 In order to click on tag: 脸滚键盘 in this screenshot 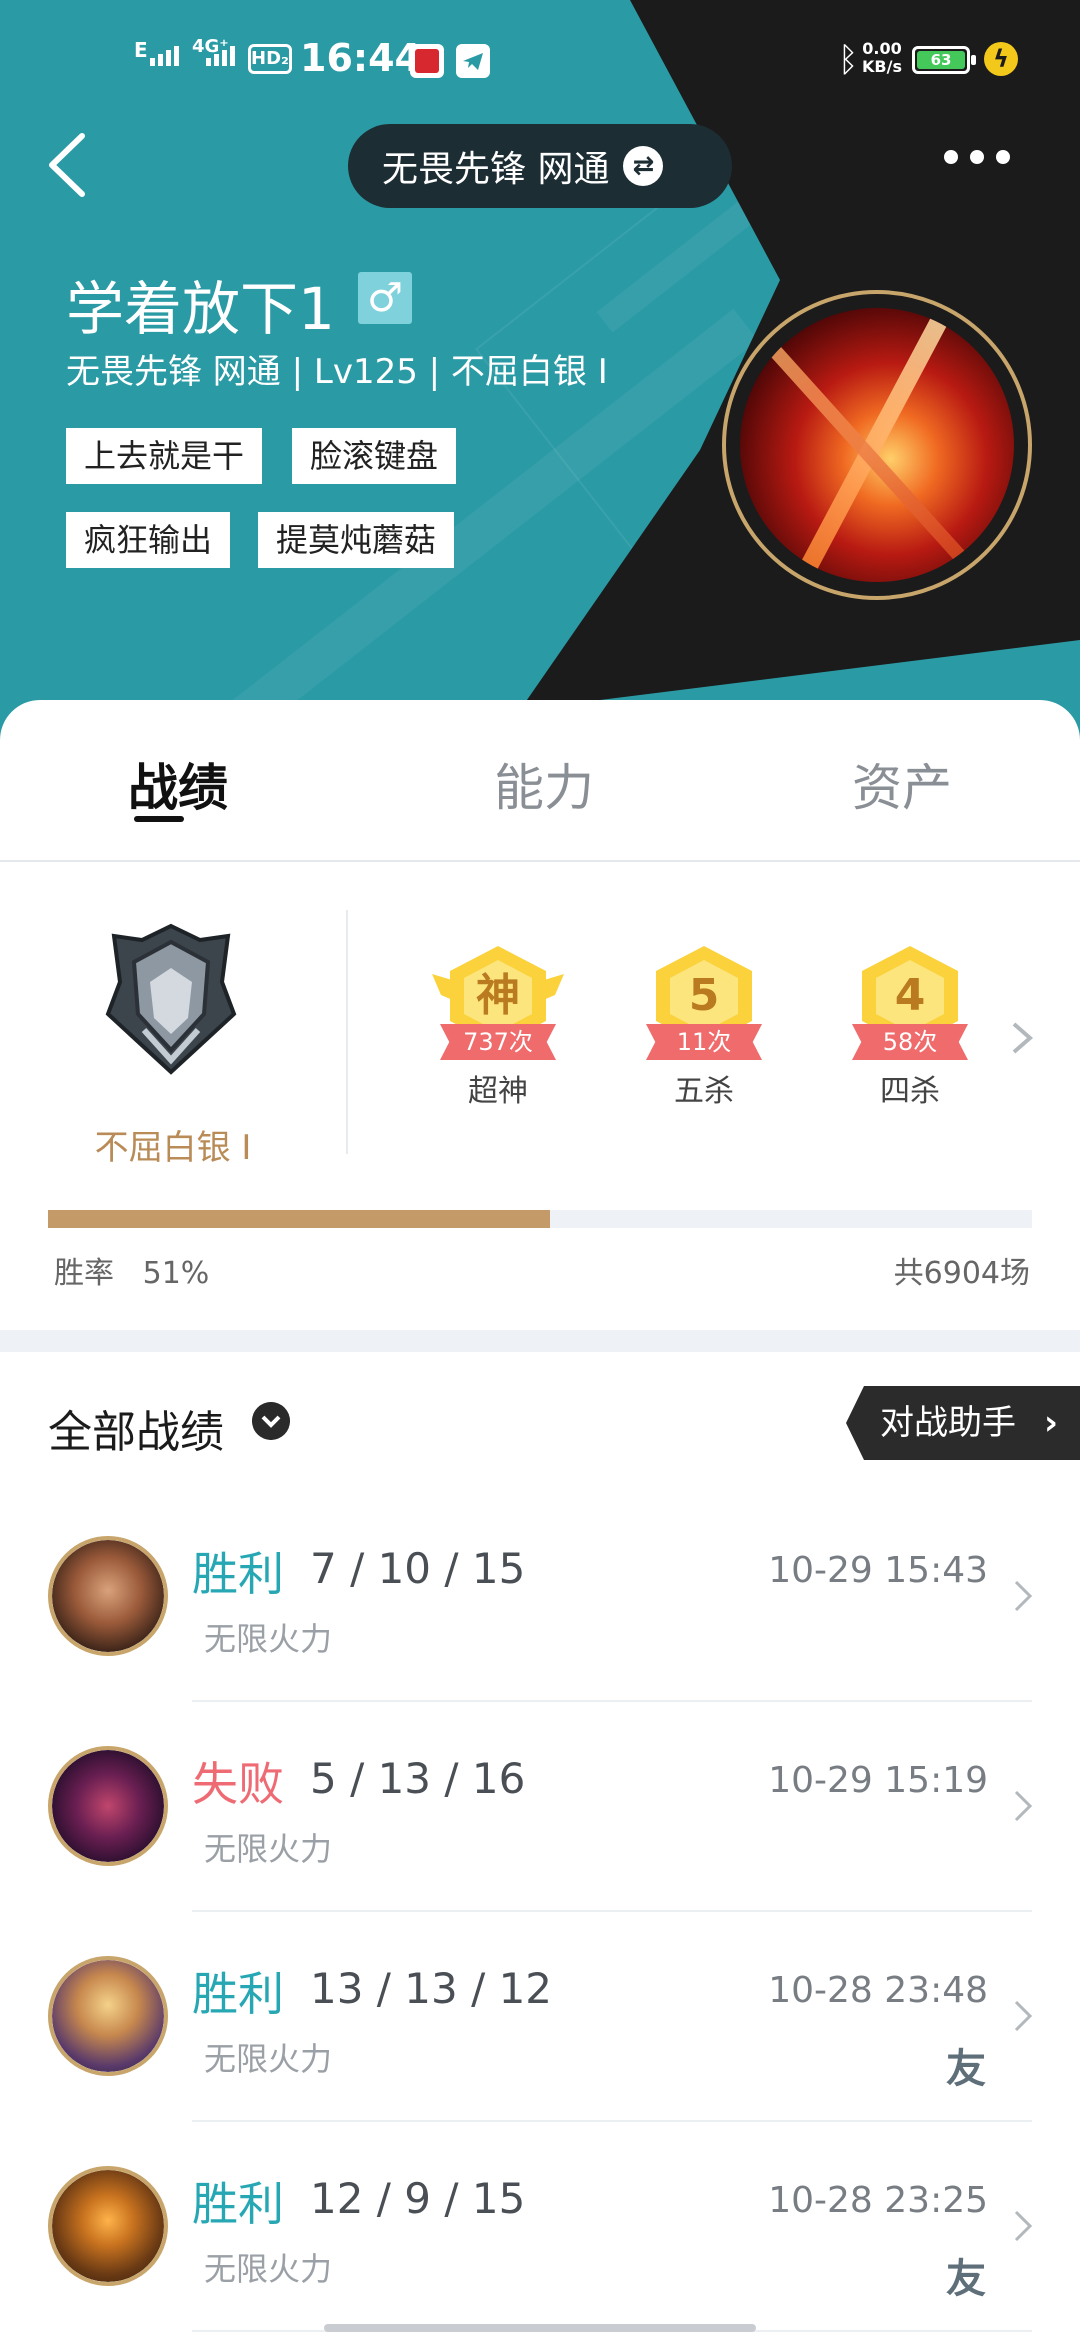, I will do `click(374, 456)`.